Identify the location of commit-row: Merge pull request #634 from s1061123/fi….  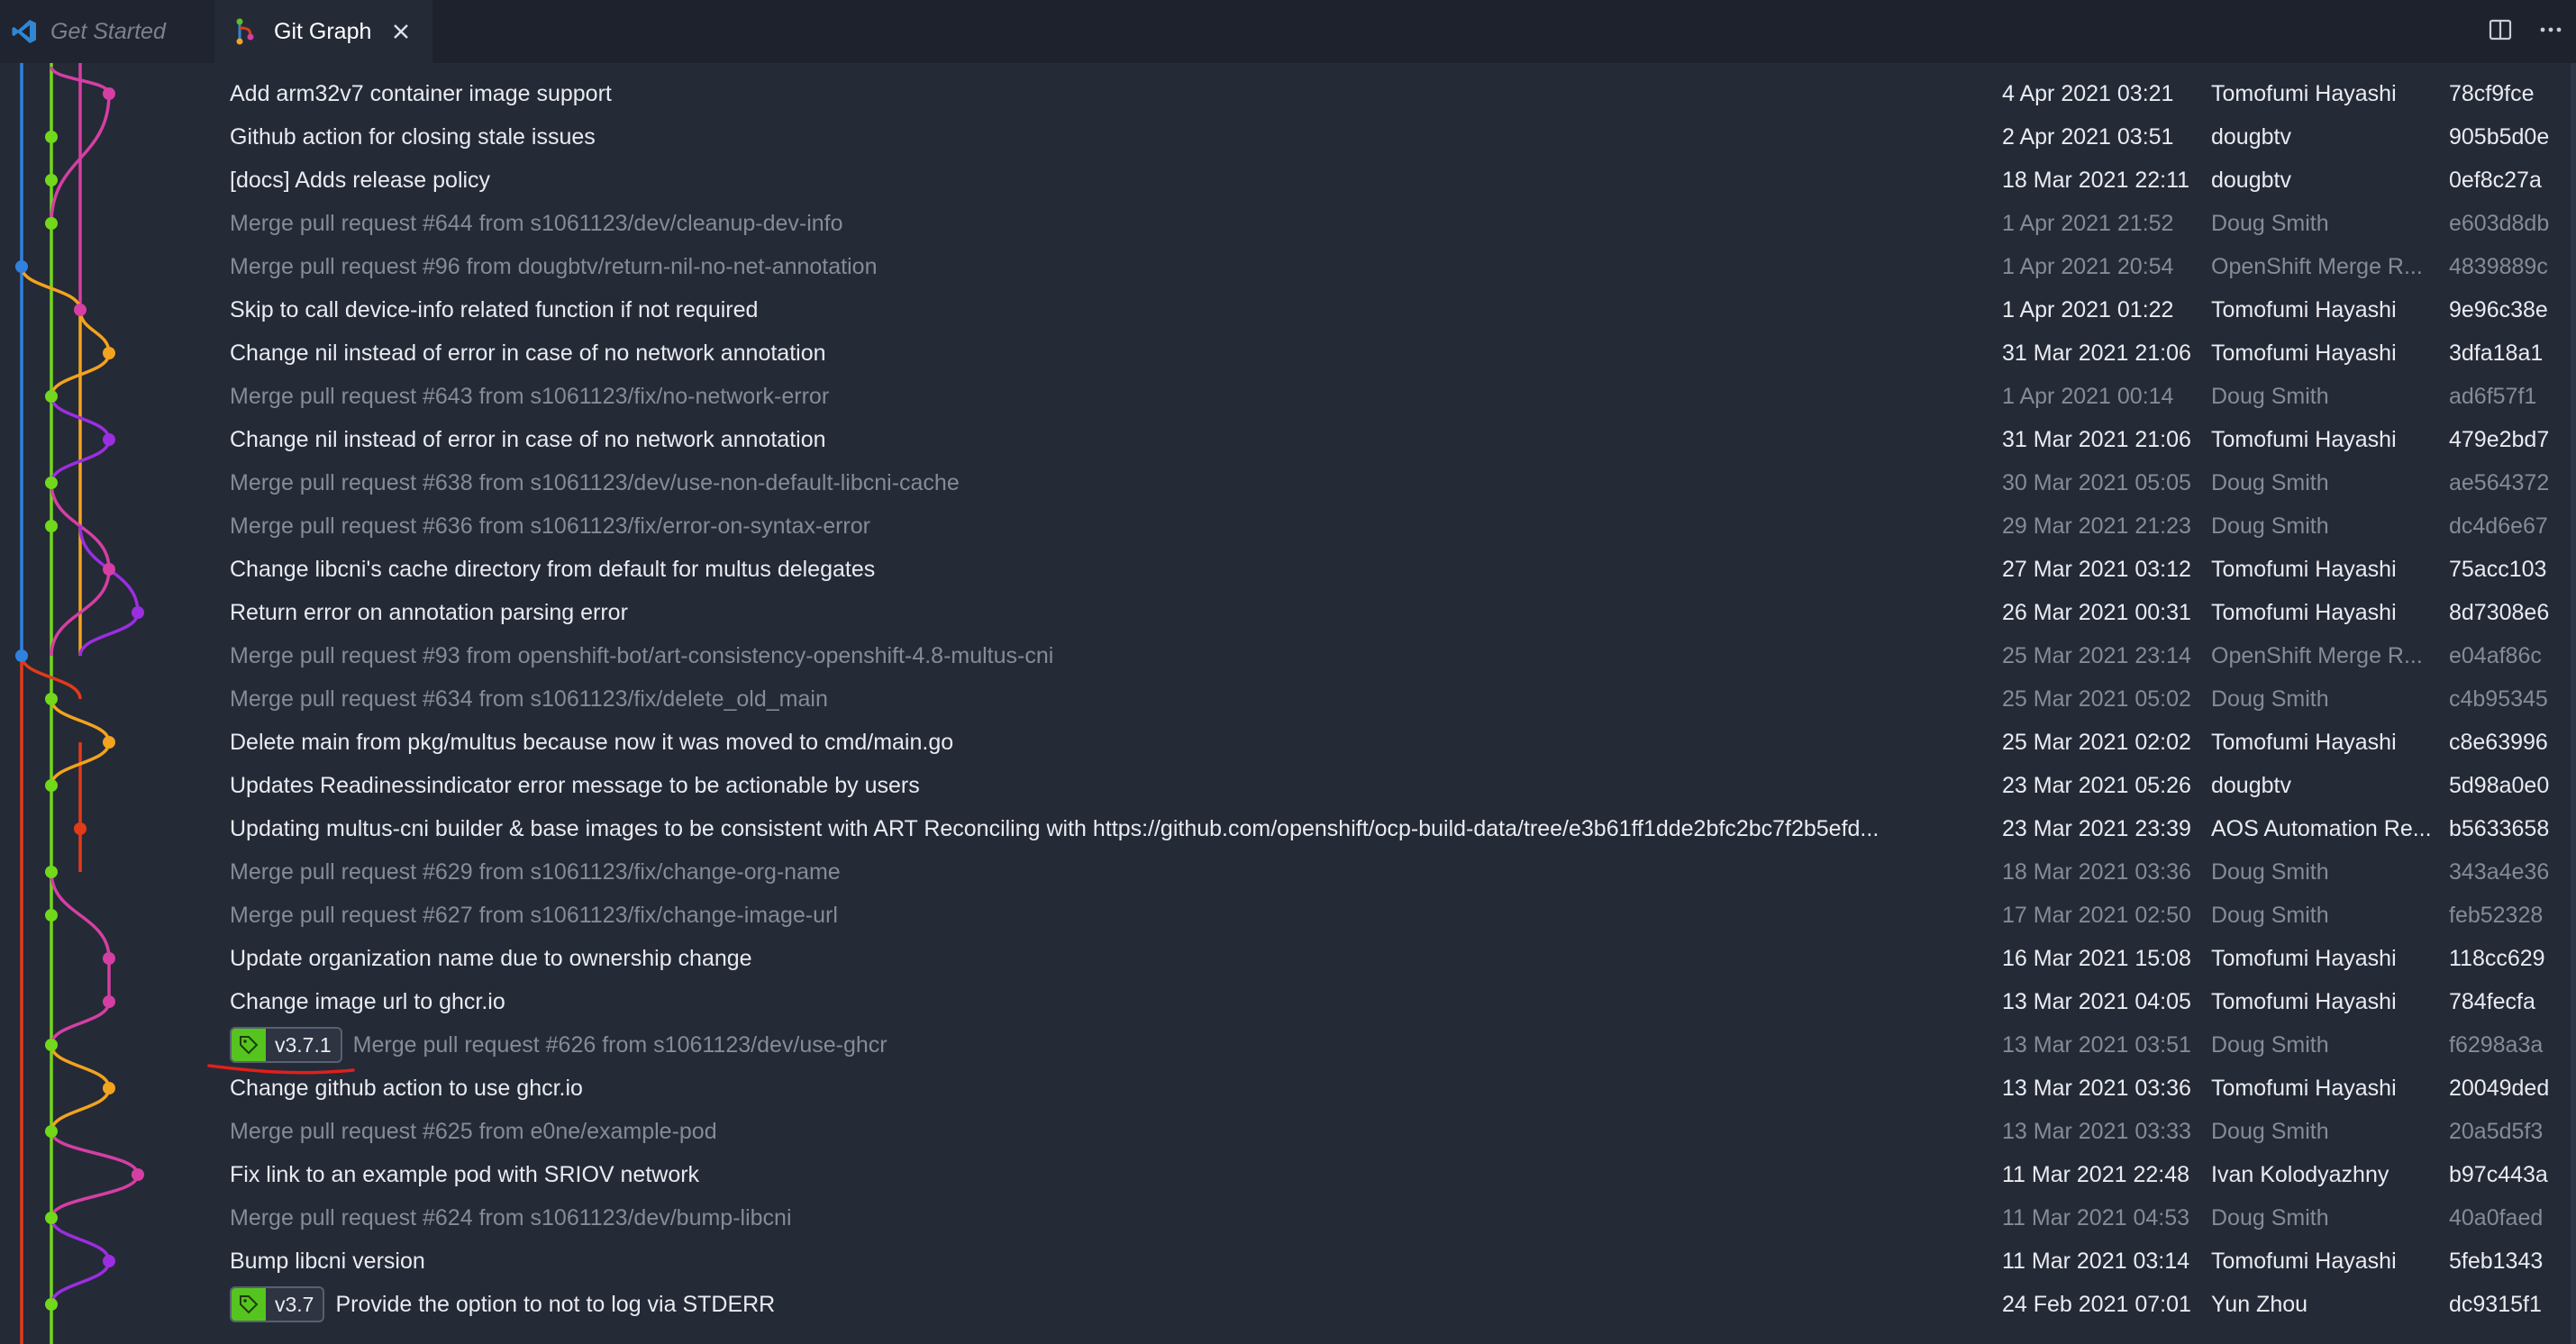
(1288, 699).